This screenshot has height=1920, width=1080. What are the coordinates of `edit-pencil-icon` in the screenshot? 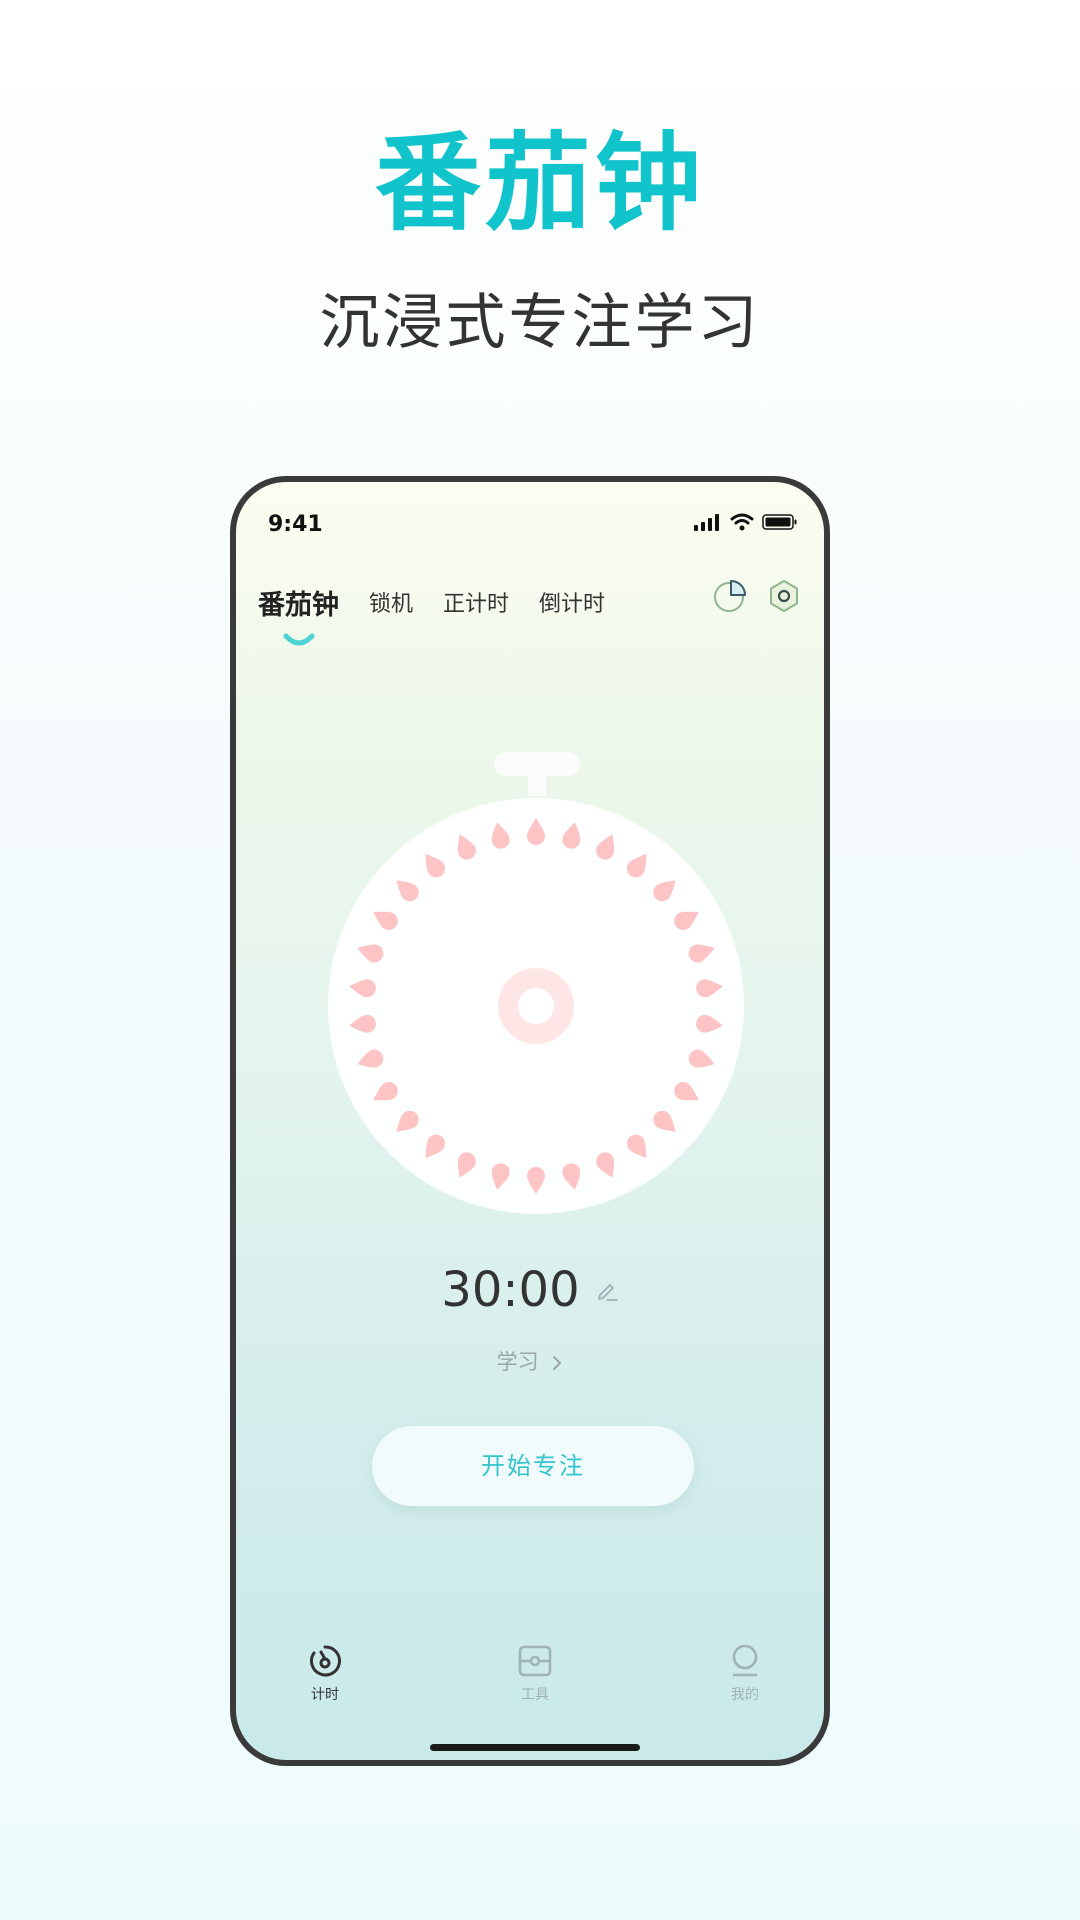 It's located at (607, 1290).